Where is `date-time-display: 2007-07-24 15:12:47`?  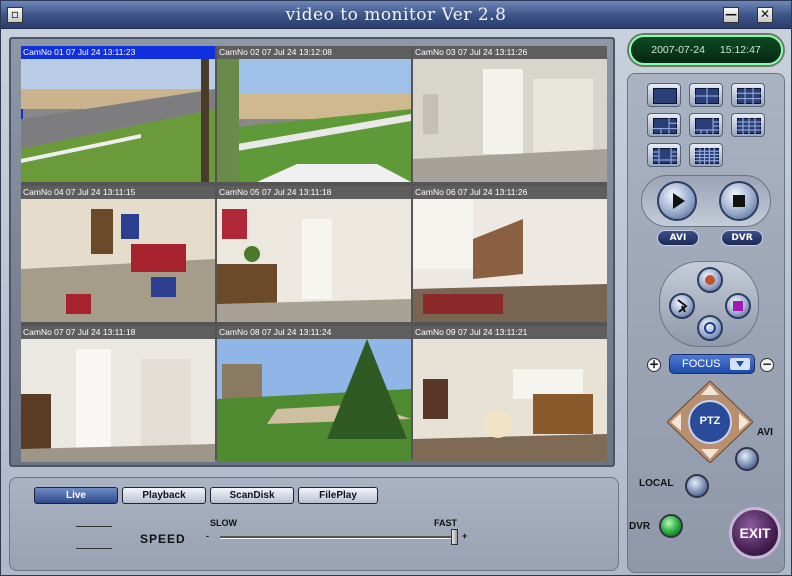
date-time-display: 2007-07-24 15:12:47 is located at coordinates (706, 50).